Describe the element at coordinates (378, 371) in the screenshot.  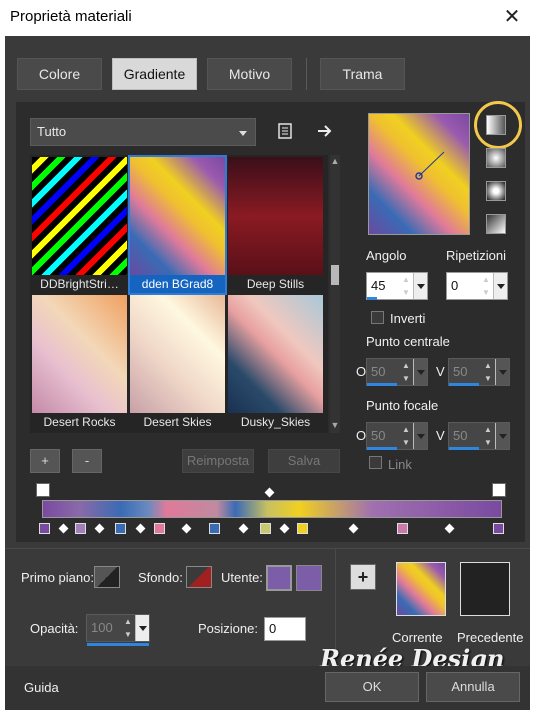
I see `center-o-value: 50` at that location.